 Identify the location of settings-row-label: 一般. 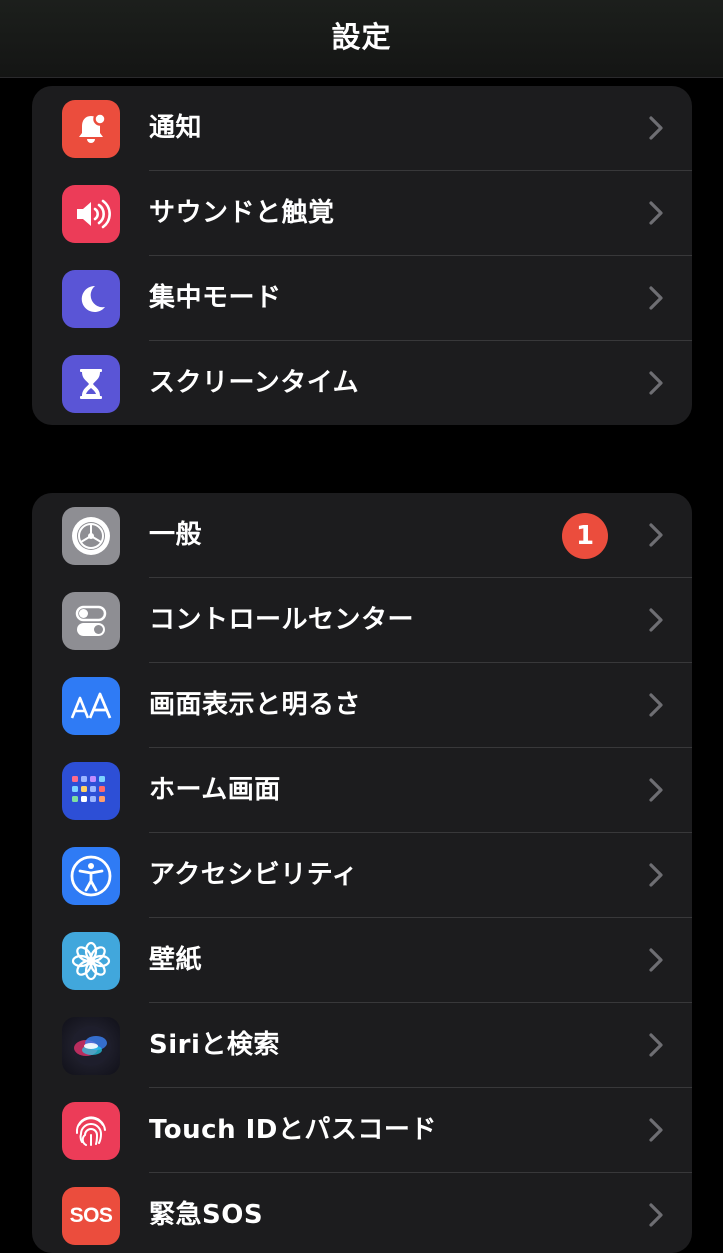
(176, 535).